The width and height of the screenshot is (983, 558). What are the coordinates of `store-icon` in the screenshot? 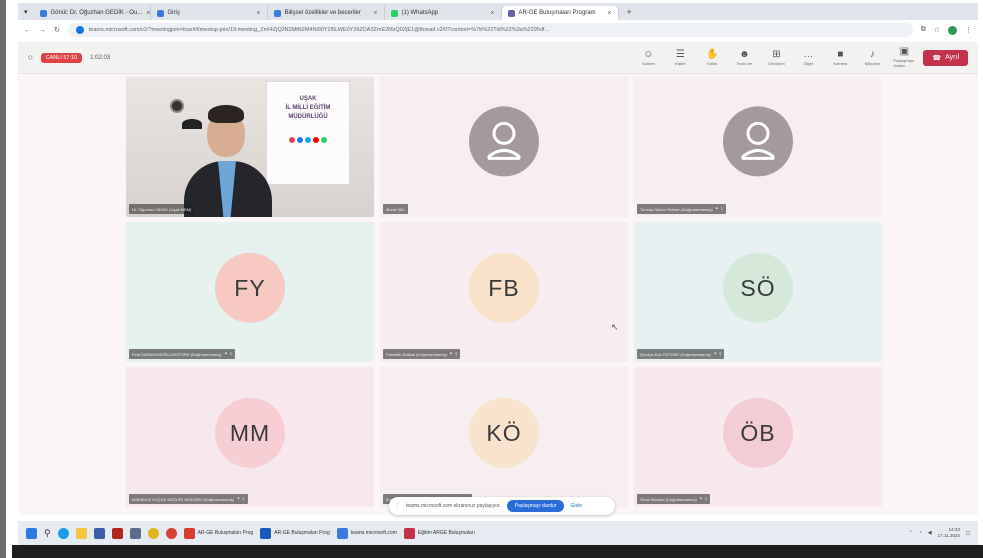 It's located at (99, 533).